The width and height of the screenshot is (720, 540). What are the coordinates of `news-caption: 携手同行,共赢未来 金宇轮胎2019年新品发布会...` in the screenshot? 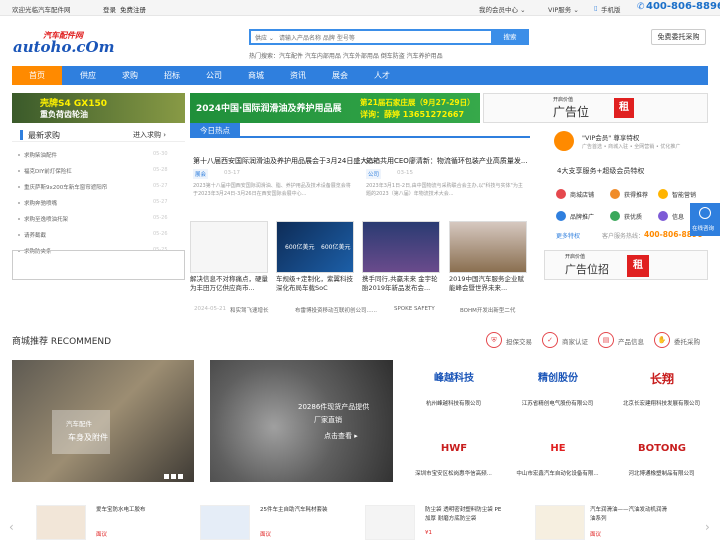 It's located at (402, 284).